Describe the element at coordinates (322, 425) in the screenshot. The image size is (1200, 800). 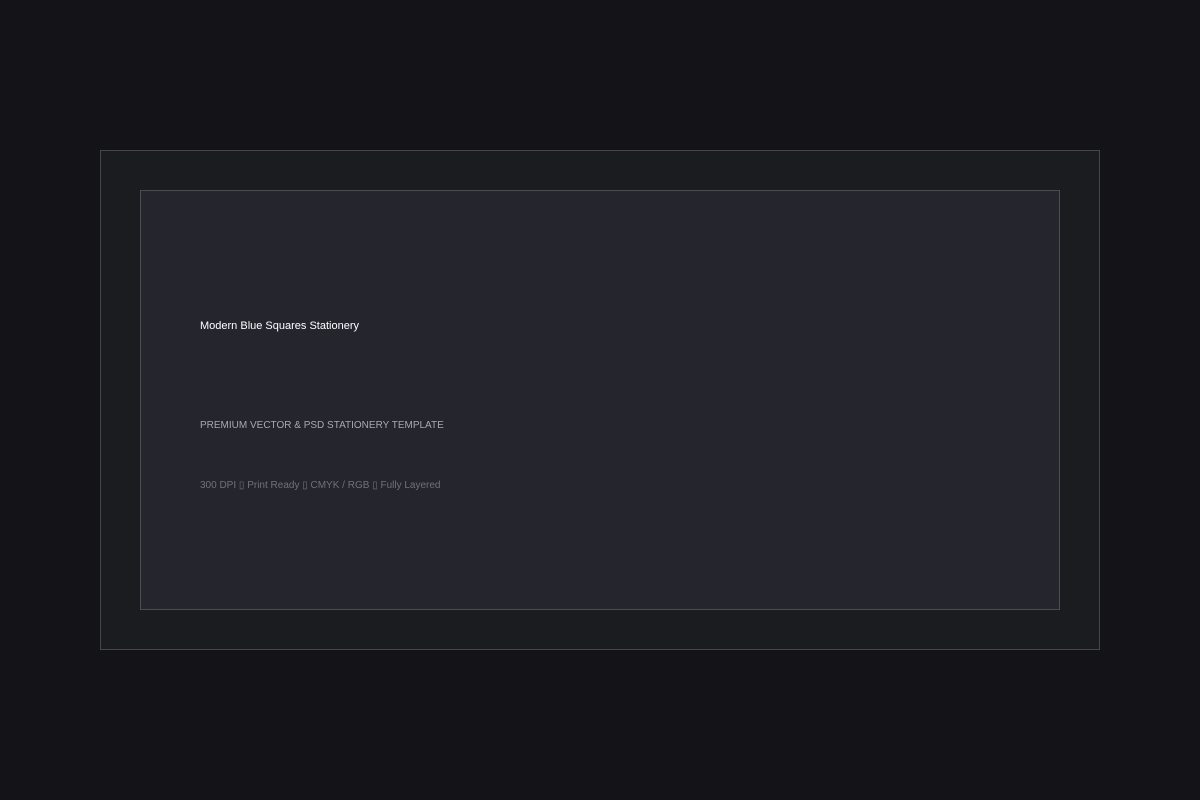
I see `product-subtitle: PREMIUM VECTOR & PSD STATIONERY TEMPLATE` at that location.